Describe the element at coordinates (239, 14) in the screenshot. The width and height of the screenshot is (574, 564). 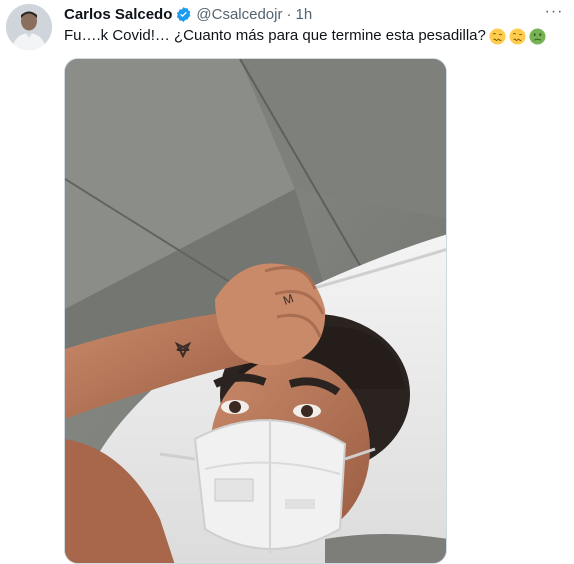
I see `author-handle: @Csalcedojr` at that location.